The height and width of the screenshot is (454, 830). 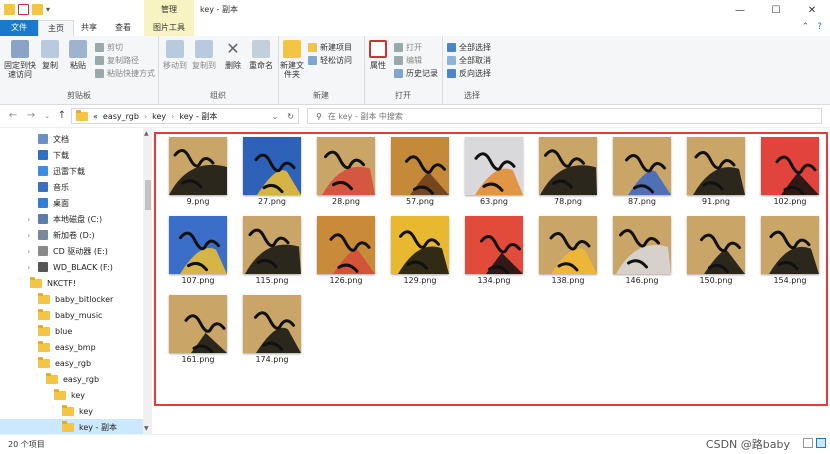 I want to click on paste-button: 粘贴, so click(x=78, y=55).